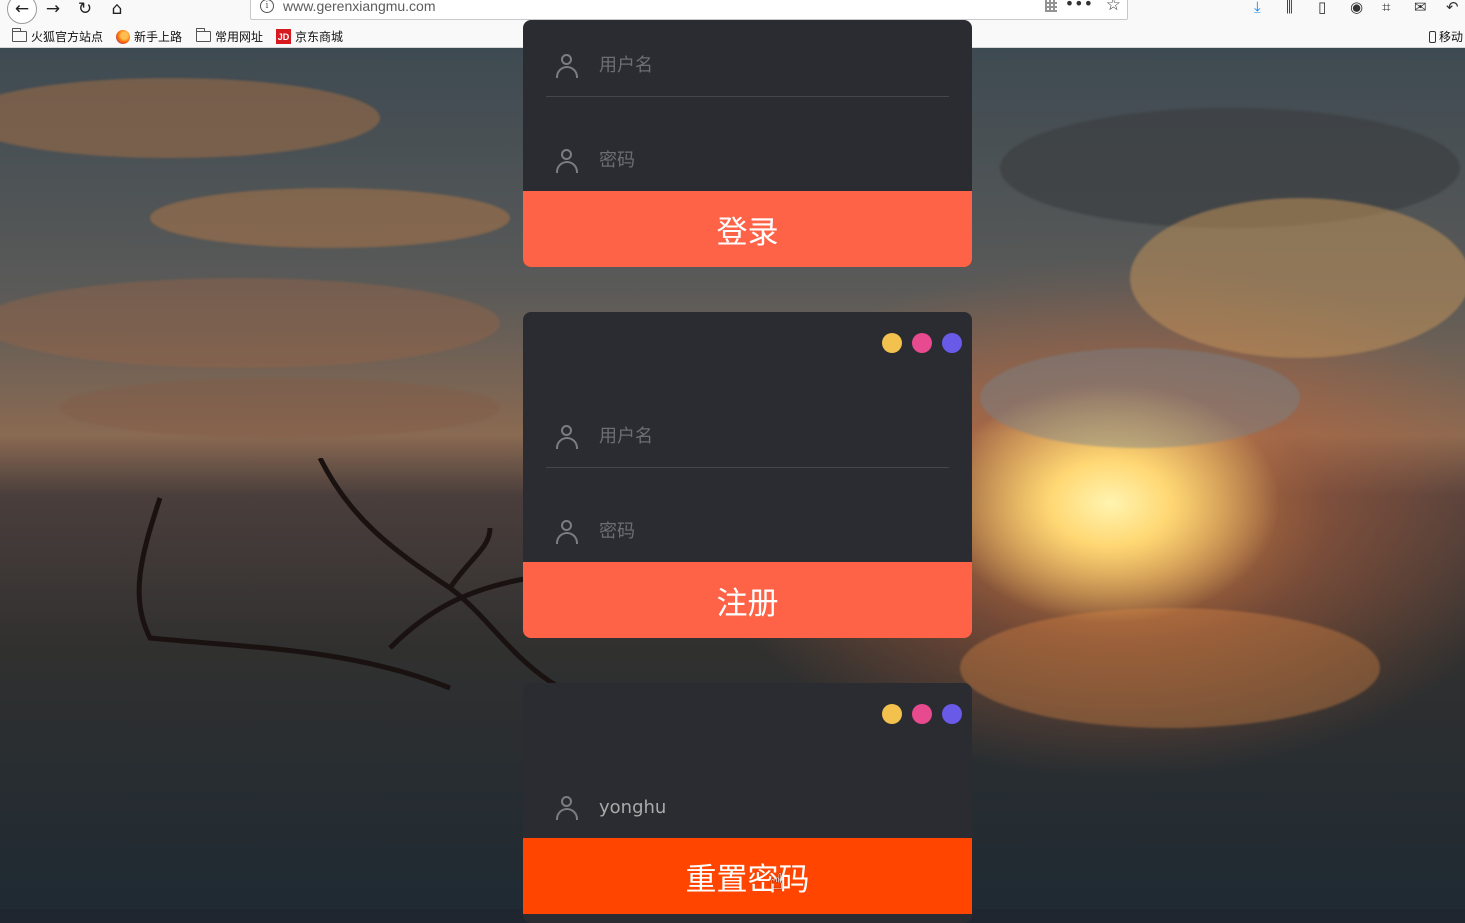 Image resolution: width=1465 pixels, height=923 pixels. I want to click on register-password-field, so click(747, 539).